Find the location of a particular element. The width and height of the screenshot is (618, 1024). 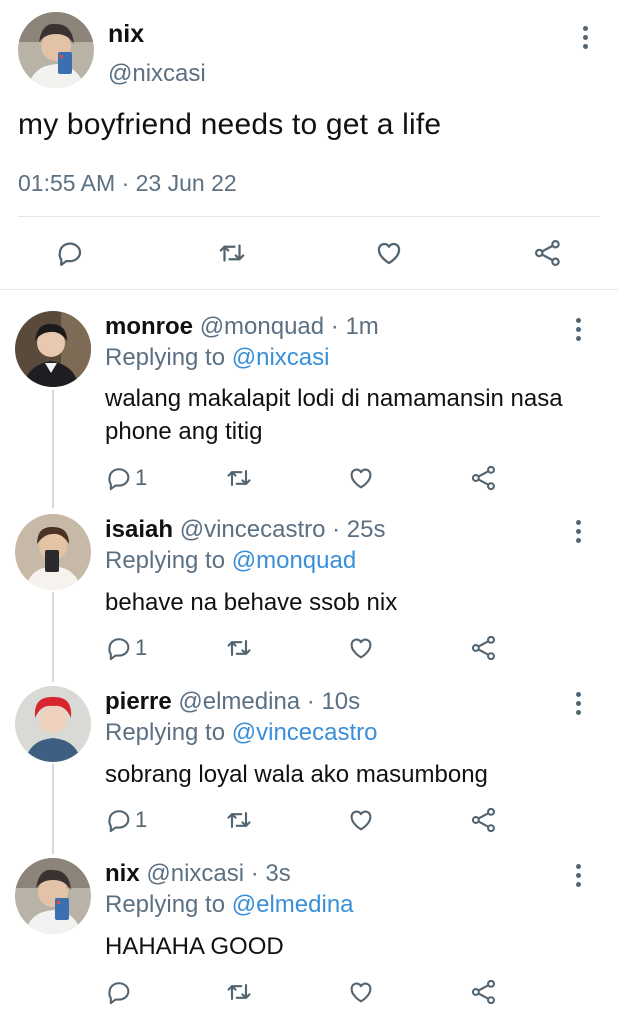

mention-link: @elmedina is located at coordinates (293, 904).